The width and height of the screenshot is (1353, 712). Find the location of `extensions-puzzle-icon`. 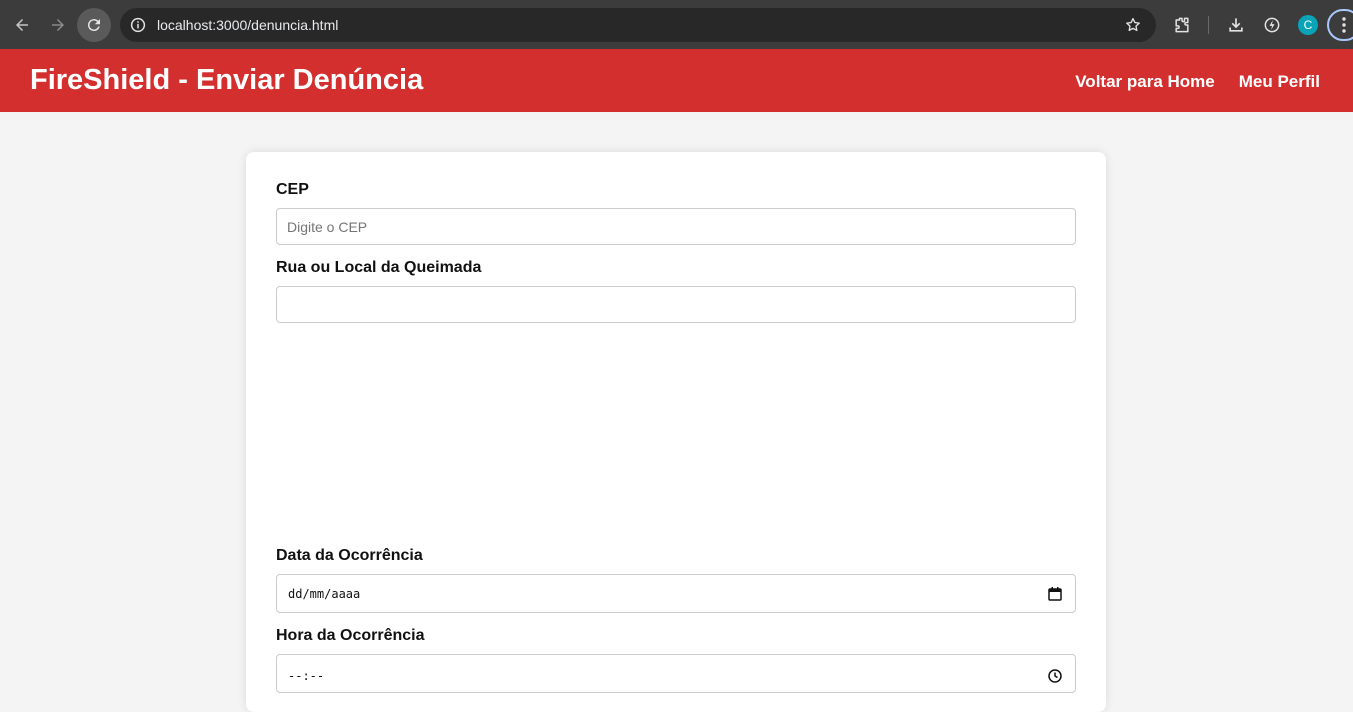

extensions-puzzle-icon is located at coordinates (1182, 25).